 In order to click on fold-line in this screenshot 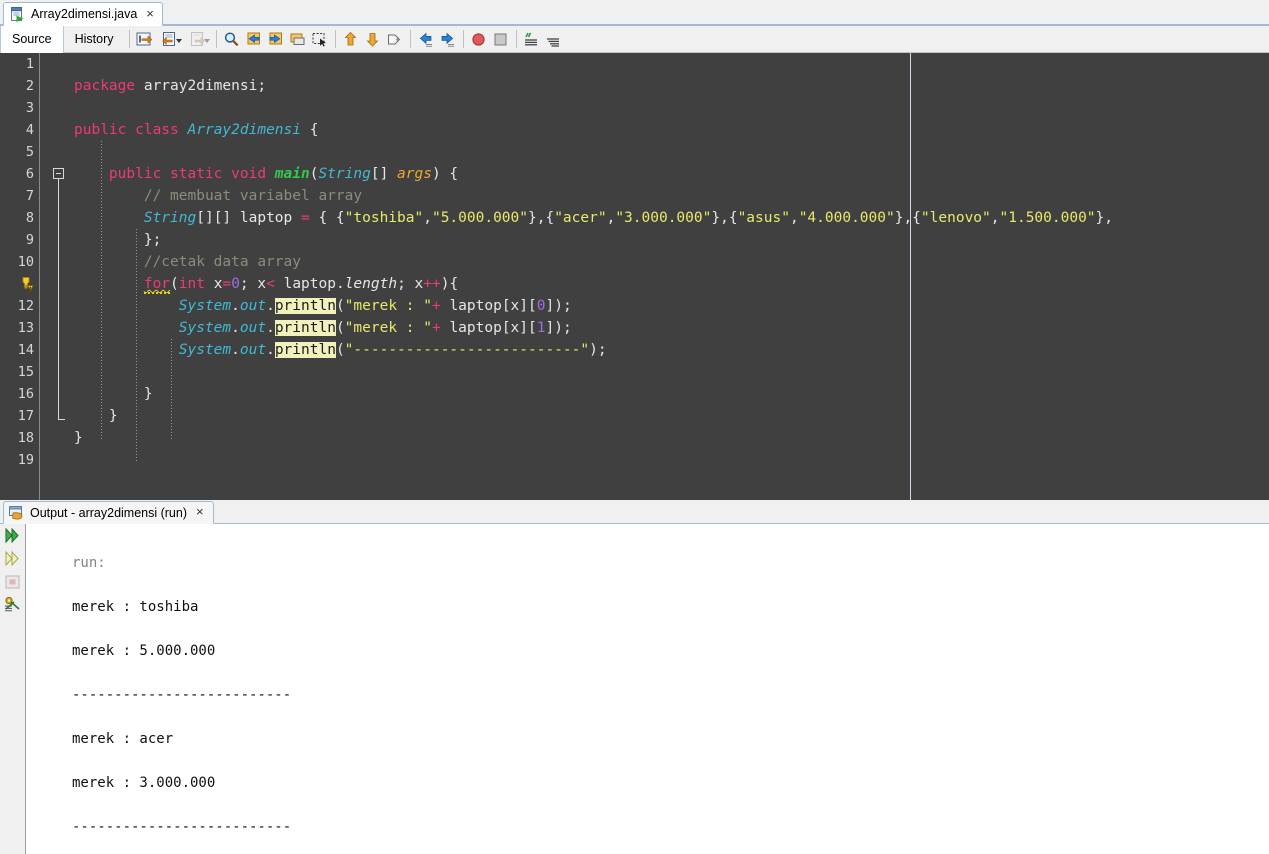, I will do `click(58, 299)`.